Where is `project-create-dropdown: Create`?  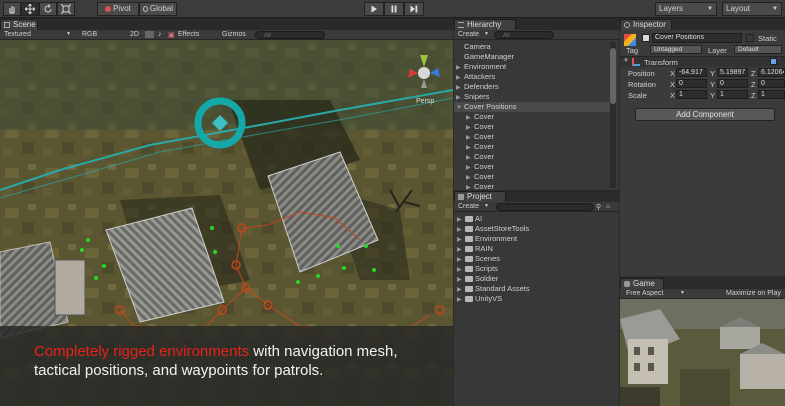 project-create-dropdown: Create is located at coordinates (468, 206).